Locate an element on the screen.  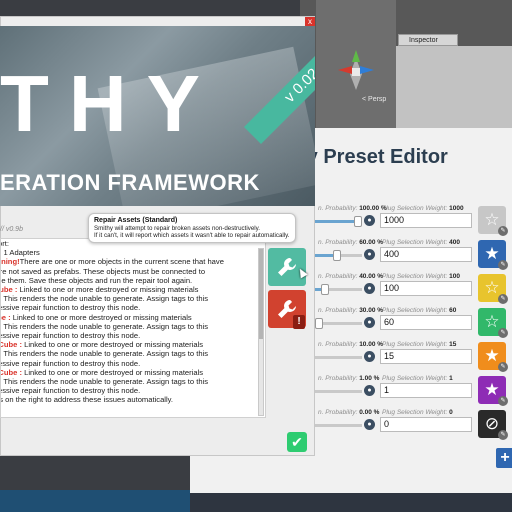
checkmark-icon: ✔ is located at coordinates (297, 442).